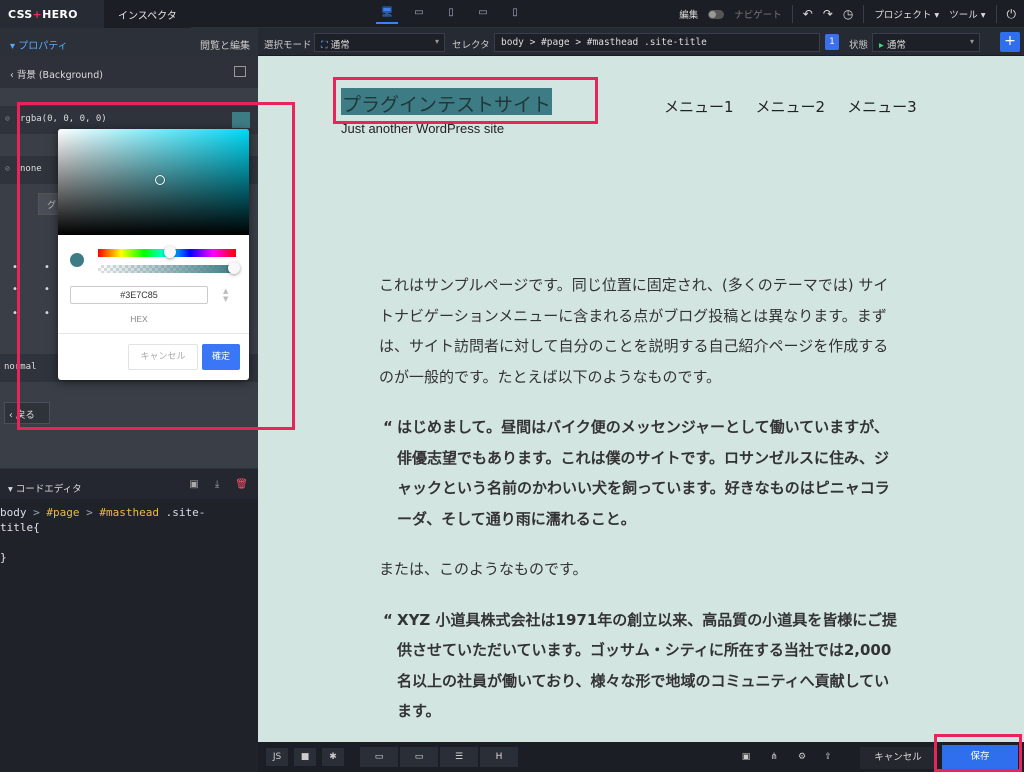 This screenshot has width=1024, height=772. Describe the element at coordinates (225, 44) in the screenshot. I see `view-edit-label: 閲覧と編集` at that location.